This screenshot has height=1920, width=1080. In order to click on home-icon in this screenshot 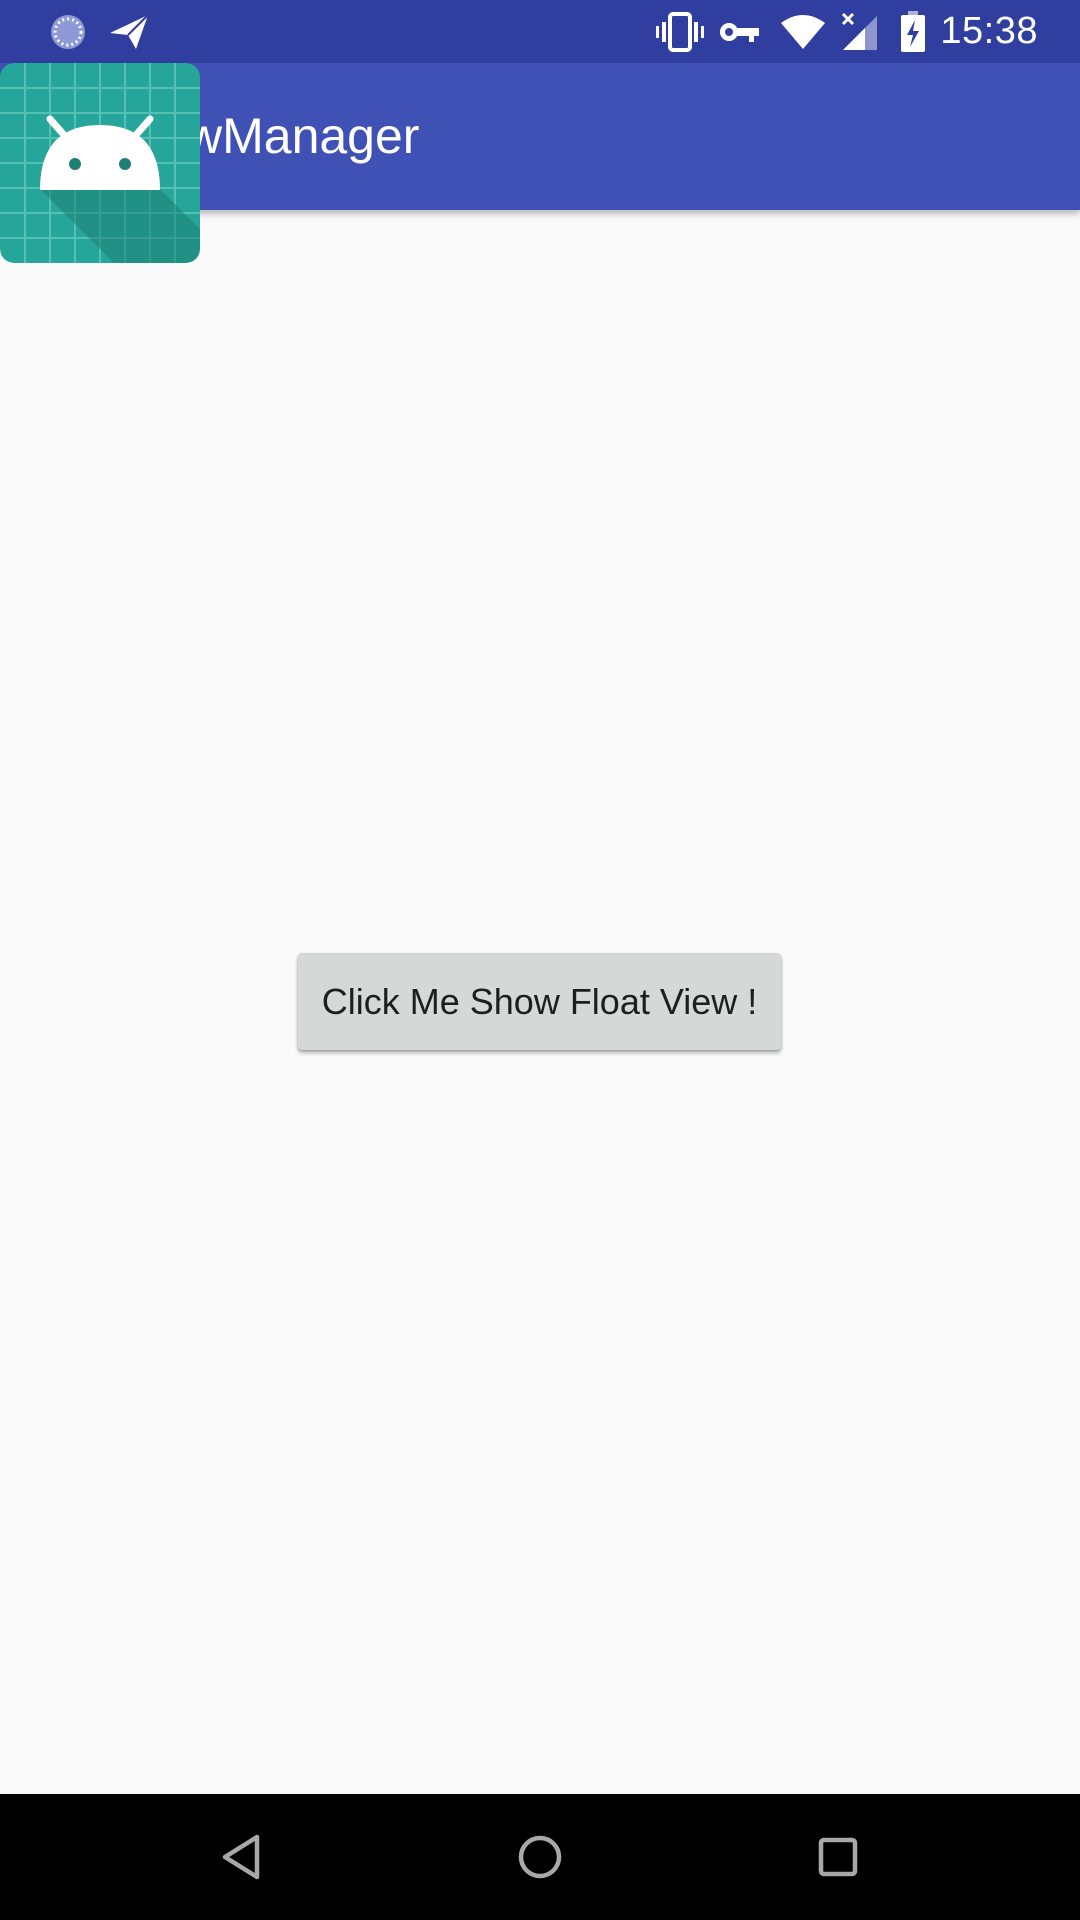, I will do `click(540, 1857)`.